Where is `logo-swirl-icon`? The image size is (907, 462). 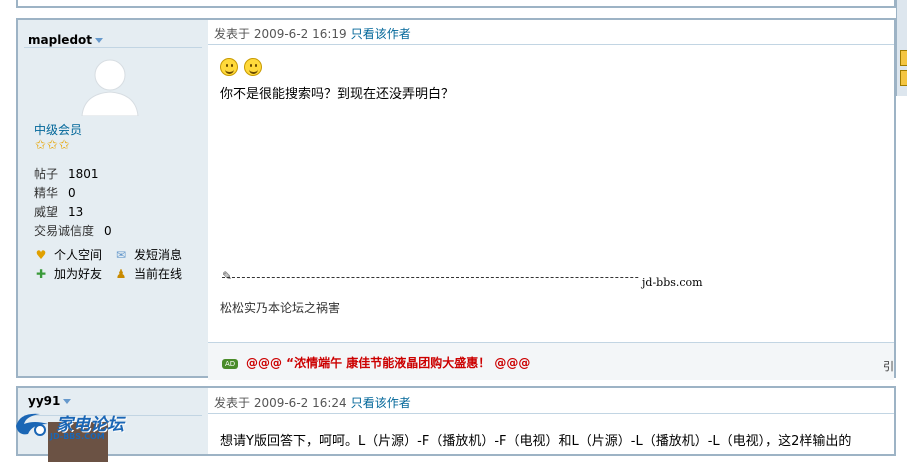 logo-swirl-icon is located at coordinates (32, 424).